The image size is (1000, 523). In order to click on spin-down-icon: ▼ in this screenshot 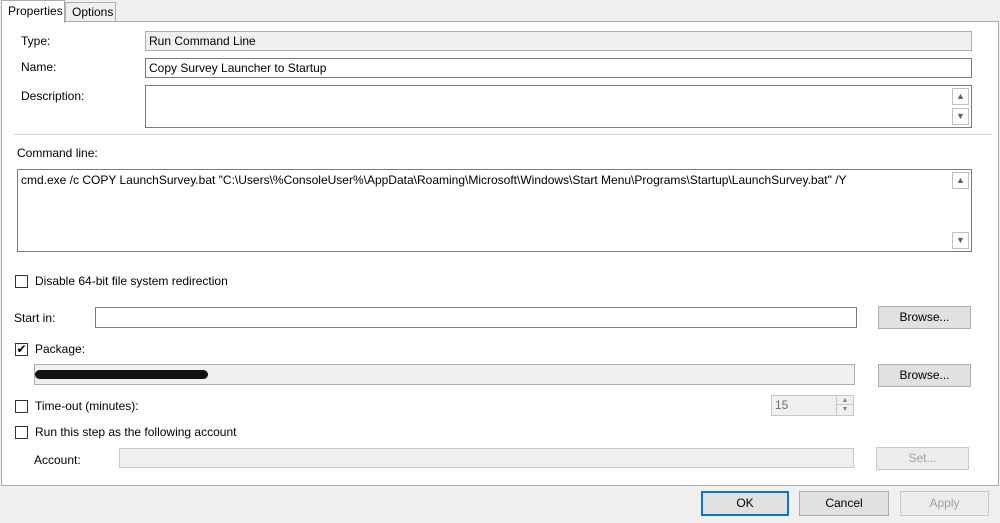, I will do `click(845, 409)`.